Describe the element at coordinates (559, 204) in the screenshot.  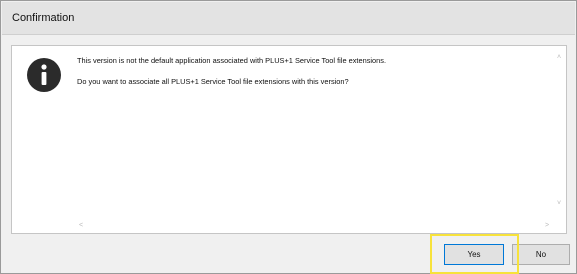
I see `scroll-down-arrow: ˅` at that location.